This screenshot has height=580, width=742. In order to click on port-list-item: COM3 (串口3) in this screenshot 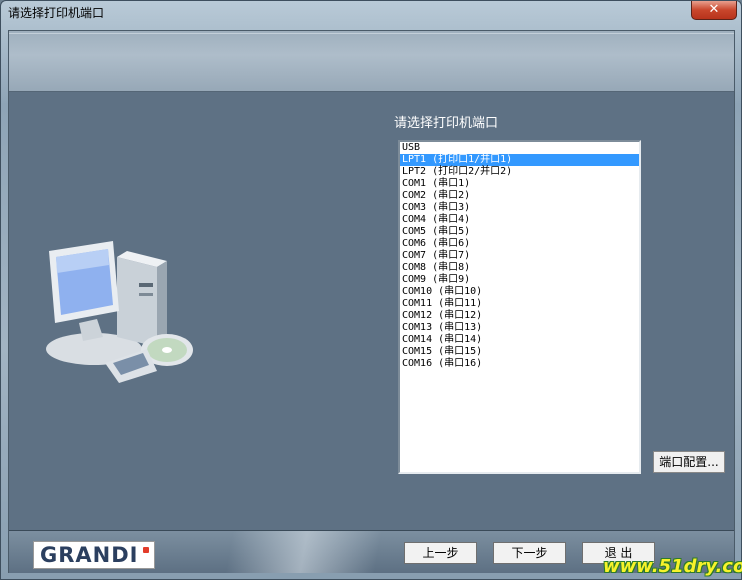, I will do `click(519, 208)`.